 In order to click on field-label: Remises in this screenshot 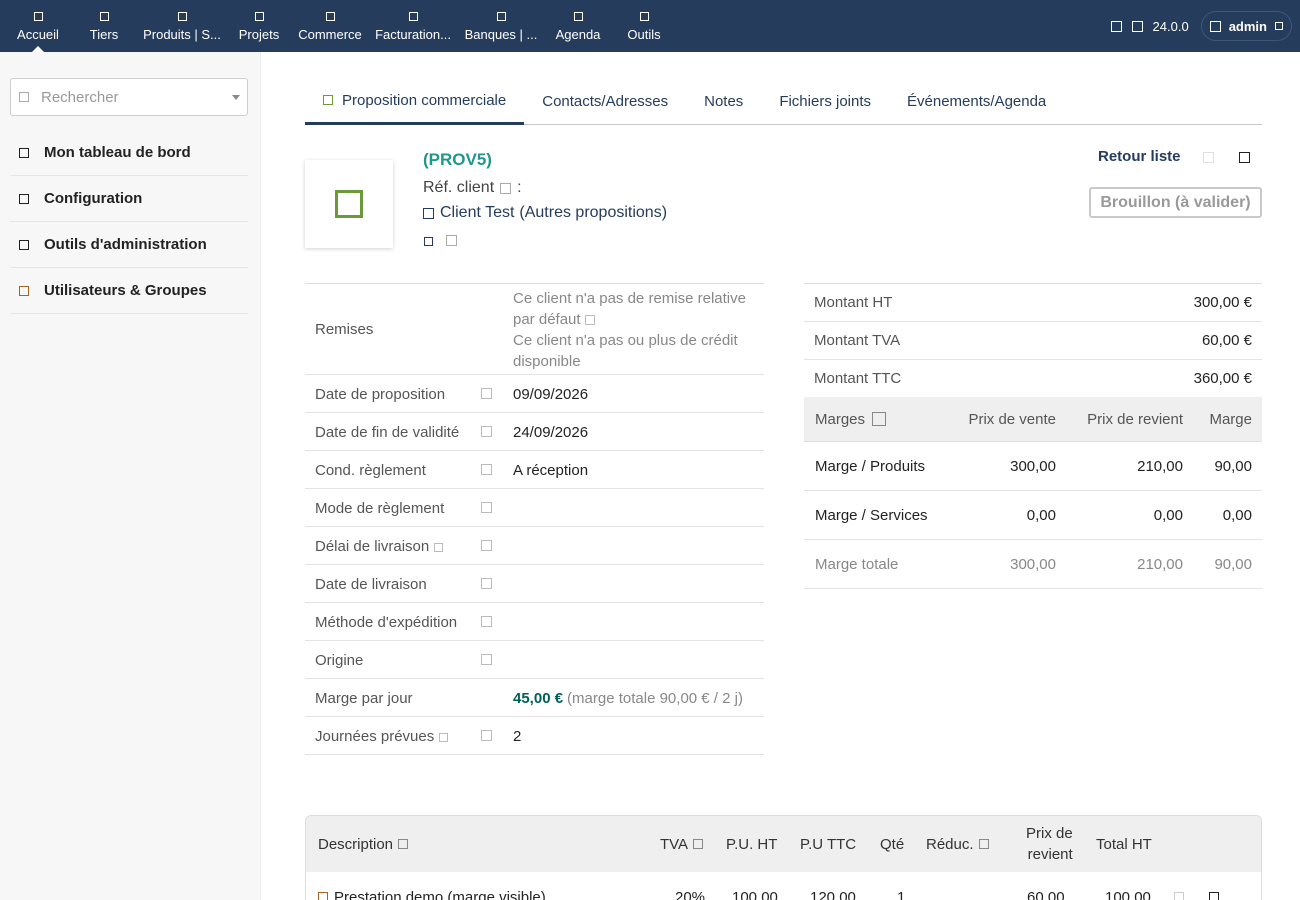, I will do `click(344, 329)`.